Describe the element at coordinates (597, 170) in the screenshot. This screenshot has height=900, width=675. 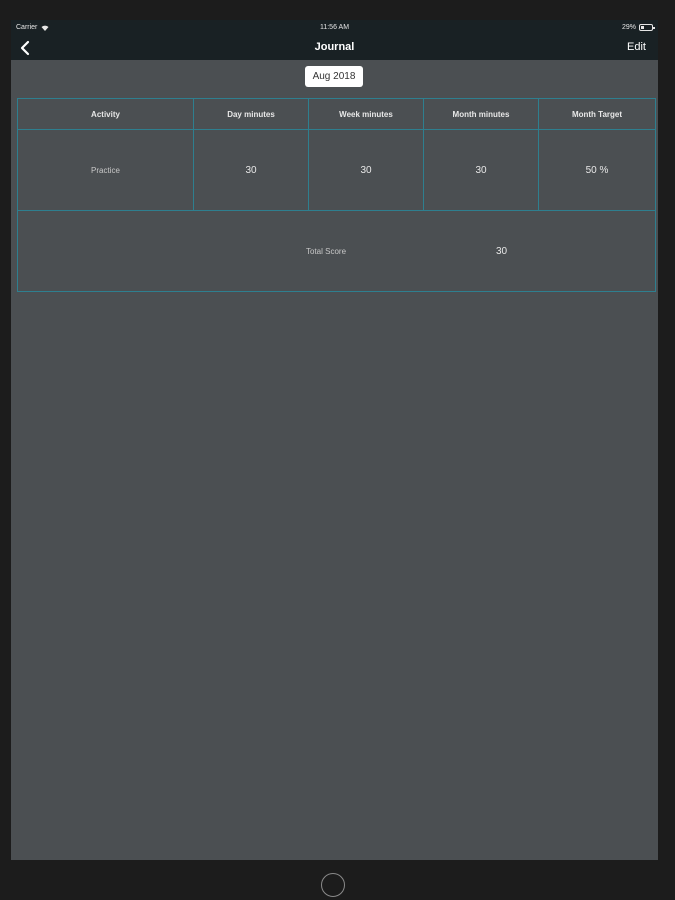
I see `month-target-cell: 50 %` at that location.